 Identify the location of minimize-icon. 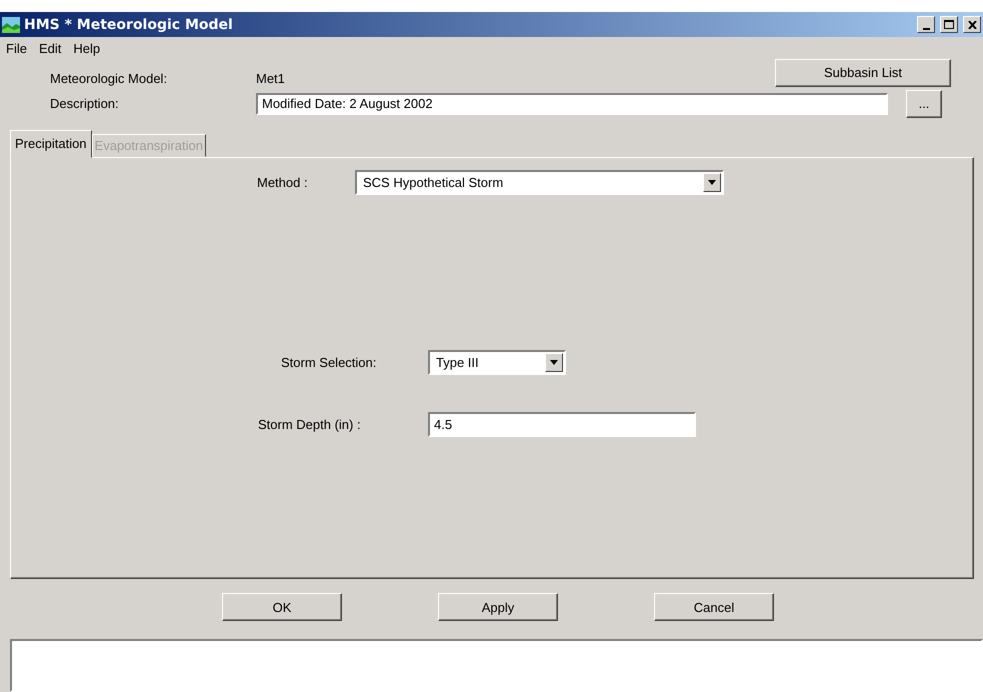
(926, 29).